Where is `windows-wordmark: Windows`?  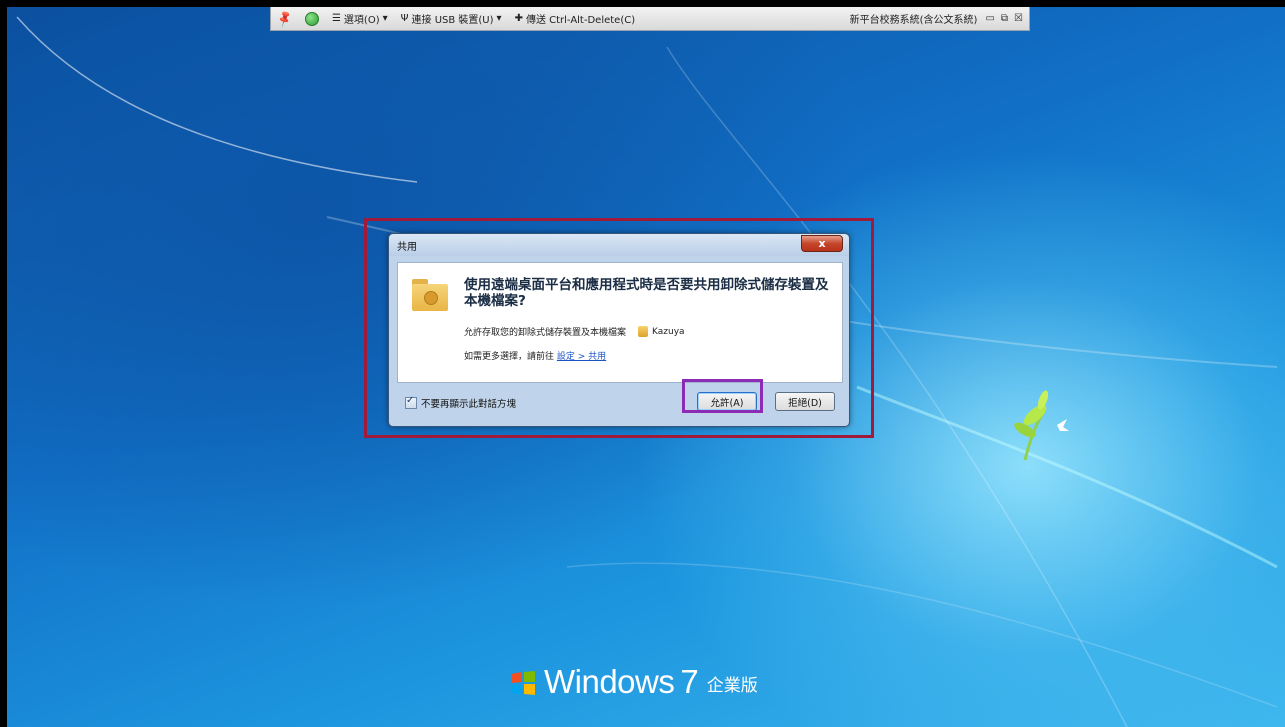 windows-wordmark: Windows is located at coordinates (609, 681).